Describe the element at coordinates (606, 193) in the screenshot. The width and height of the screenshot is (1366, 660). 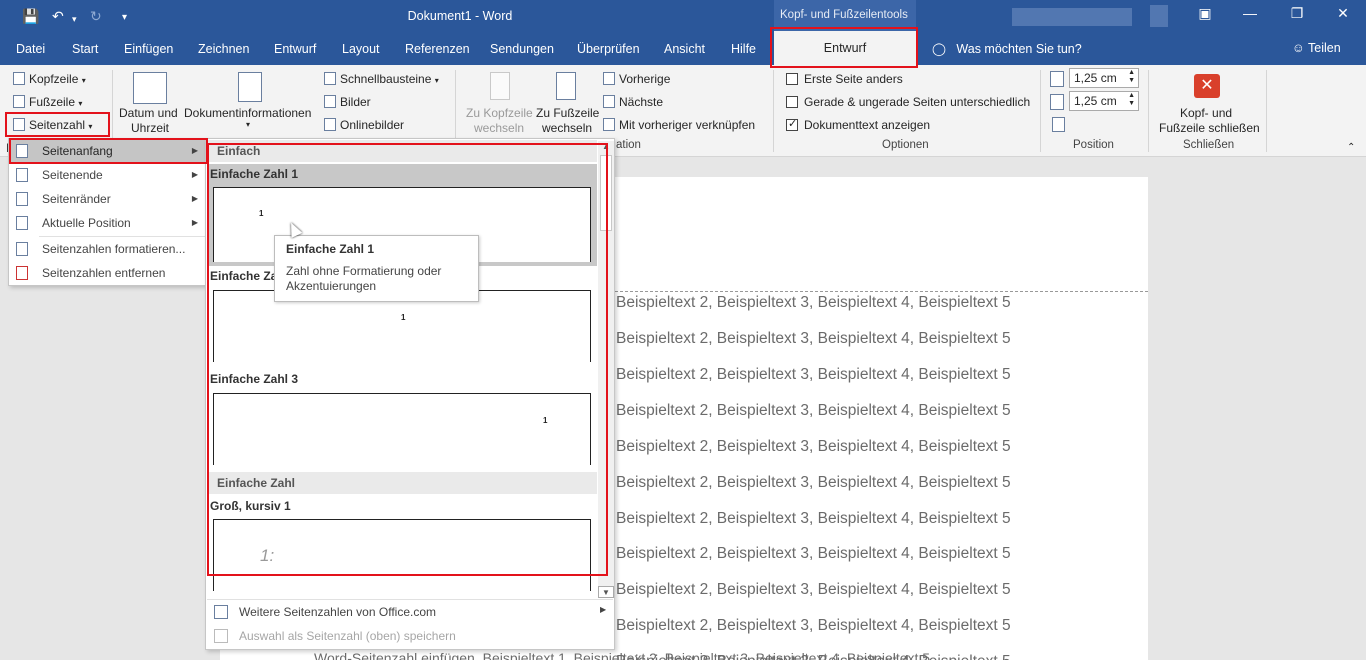
I see `scroll-thumb` at that location.